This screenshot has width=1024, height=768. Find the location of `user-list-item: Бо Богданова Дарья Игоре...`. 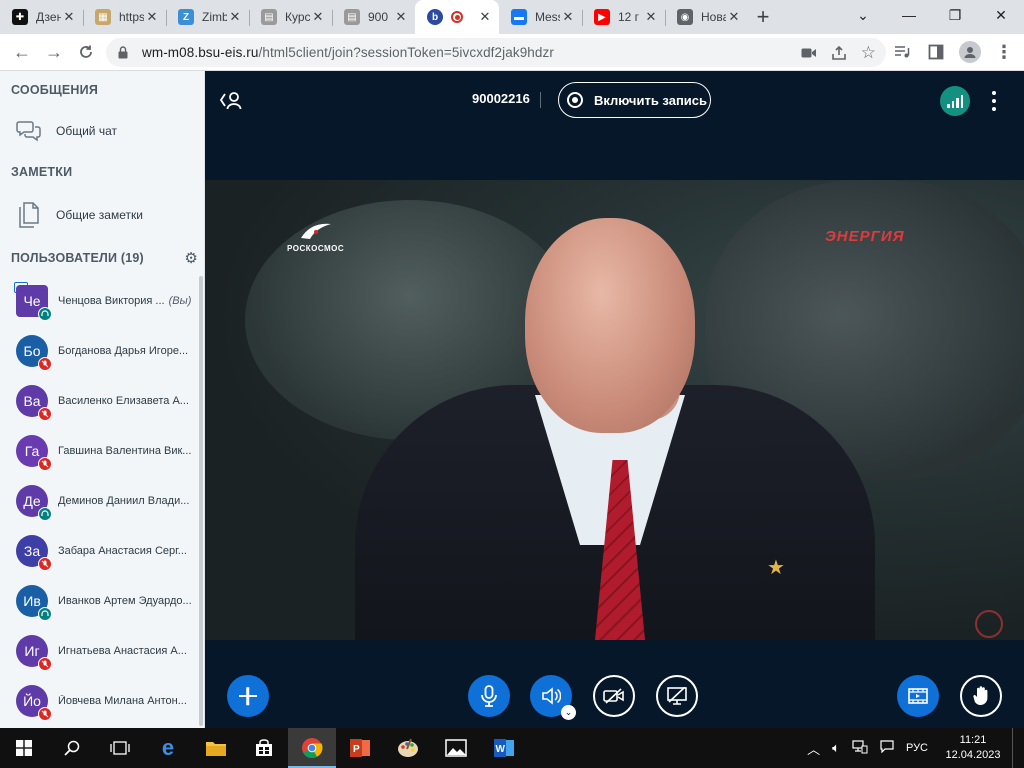

user-list-item: Бо Богданова Дарья Игоре... is located at coordinates (102, 351).